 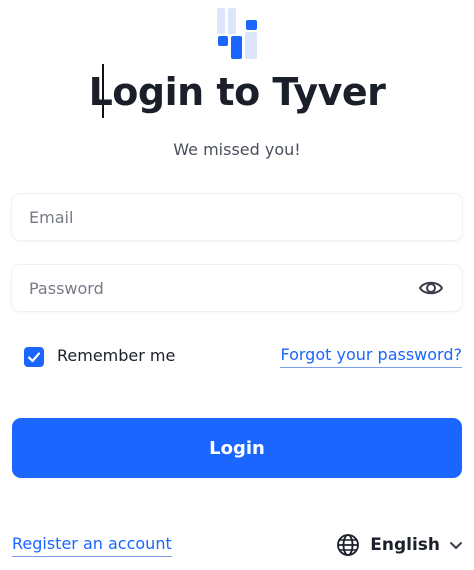 I want to click on page-subtitle: We missed you!, so click(x=237, y=149).